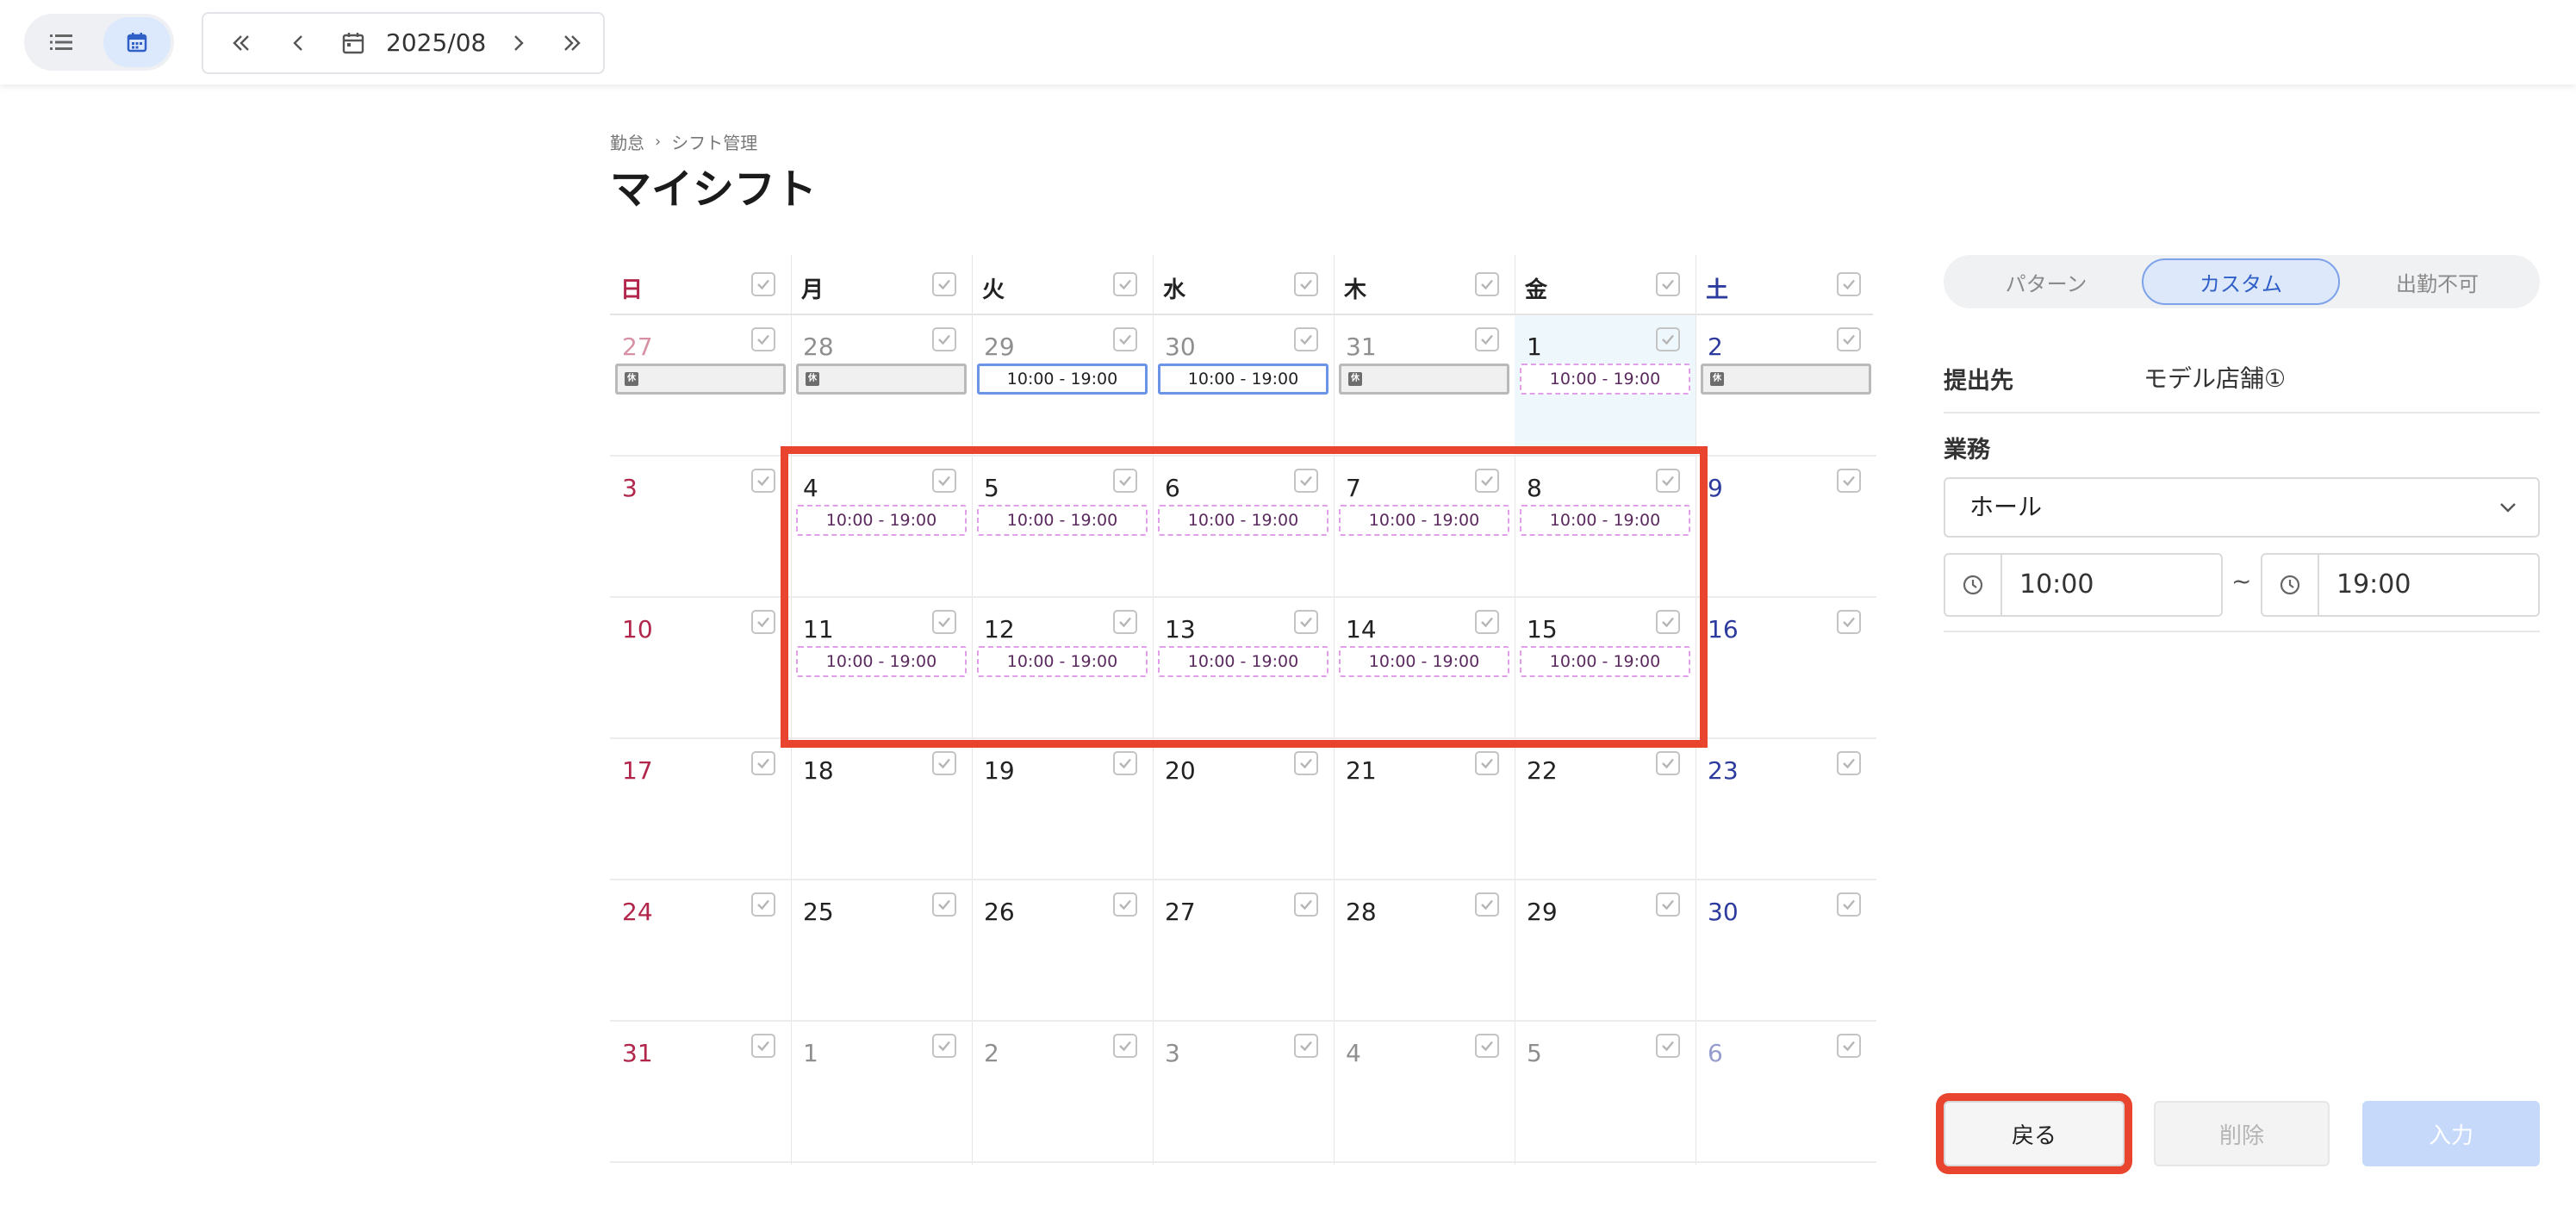 Image resolution: width=2576 pixels, height=1206 pixels. I want to click on day-cell: 30, so click(1786, 951).